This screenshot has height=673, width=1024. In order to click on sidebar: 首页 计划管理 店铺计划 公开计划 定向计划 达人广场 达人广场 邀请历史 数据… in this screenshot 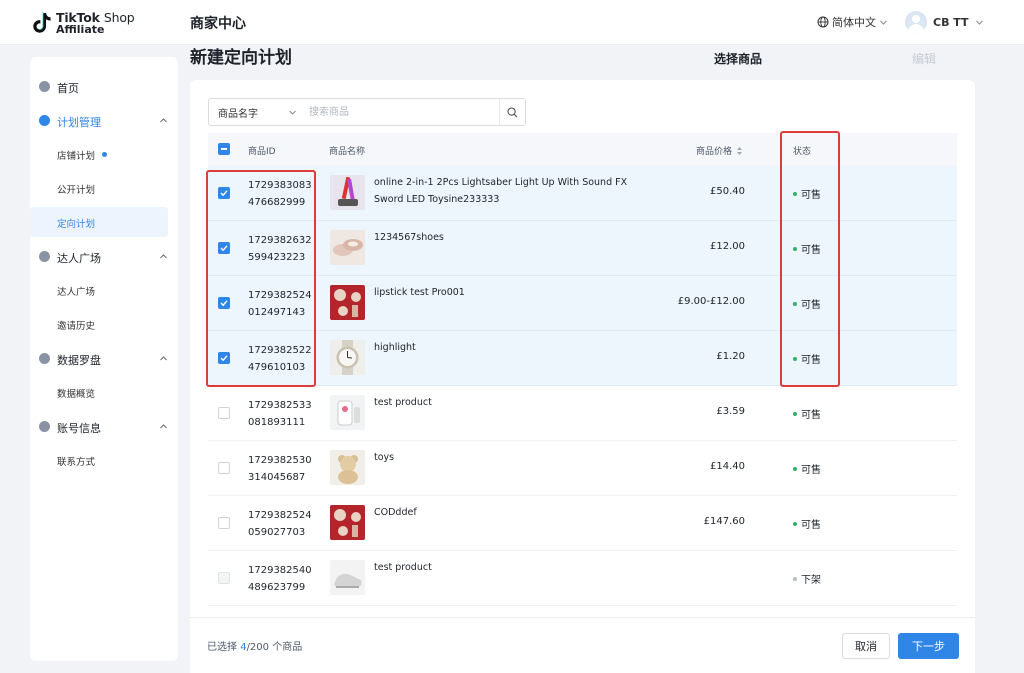, I will do `click(104, 359)`.